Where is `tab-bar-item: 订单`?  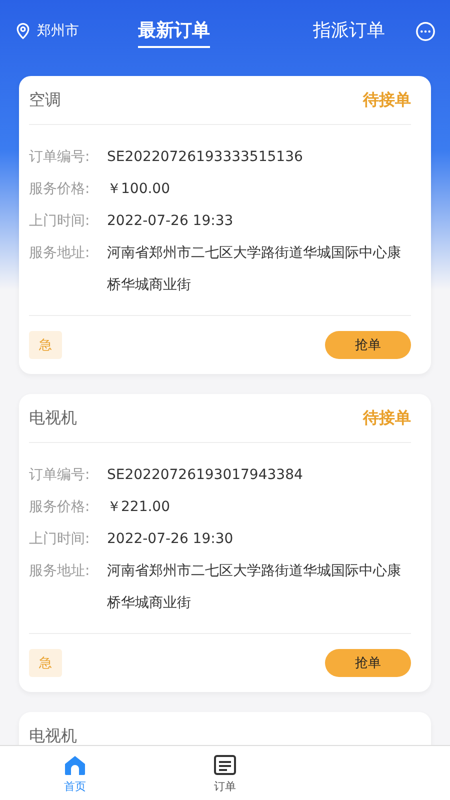 tab-bar-item: 订单 is located at coordinates (225, 773).